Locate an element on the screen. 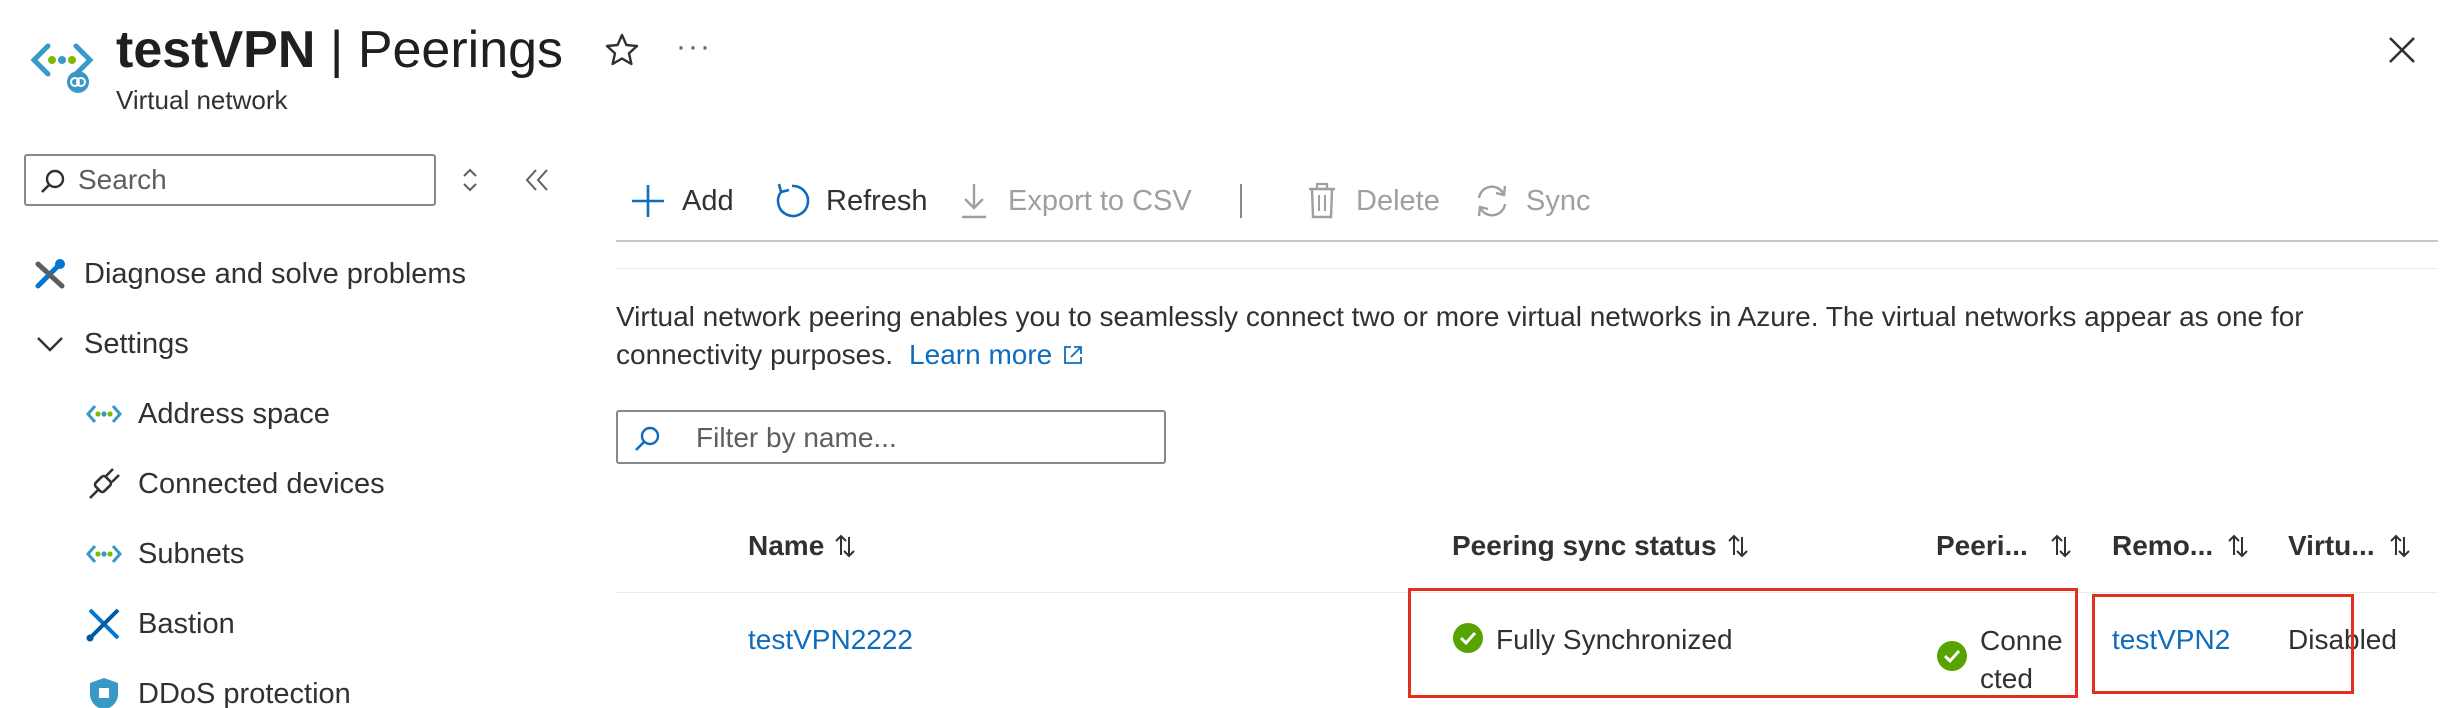  shield-icon is located at coordinates (104, 691).